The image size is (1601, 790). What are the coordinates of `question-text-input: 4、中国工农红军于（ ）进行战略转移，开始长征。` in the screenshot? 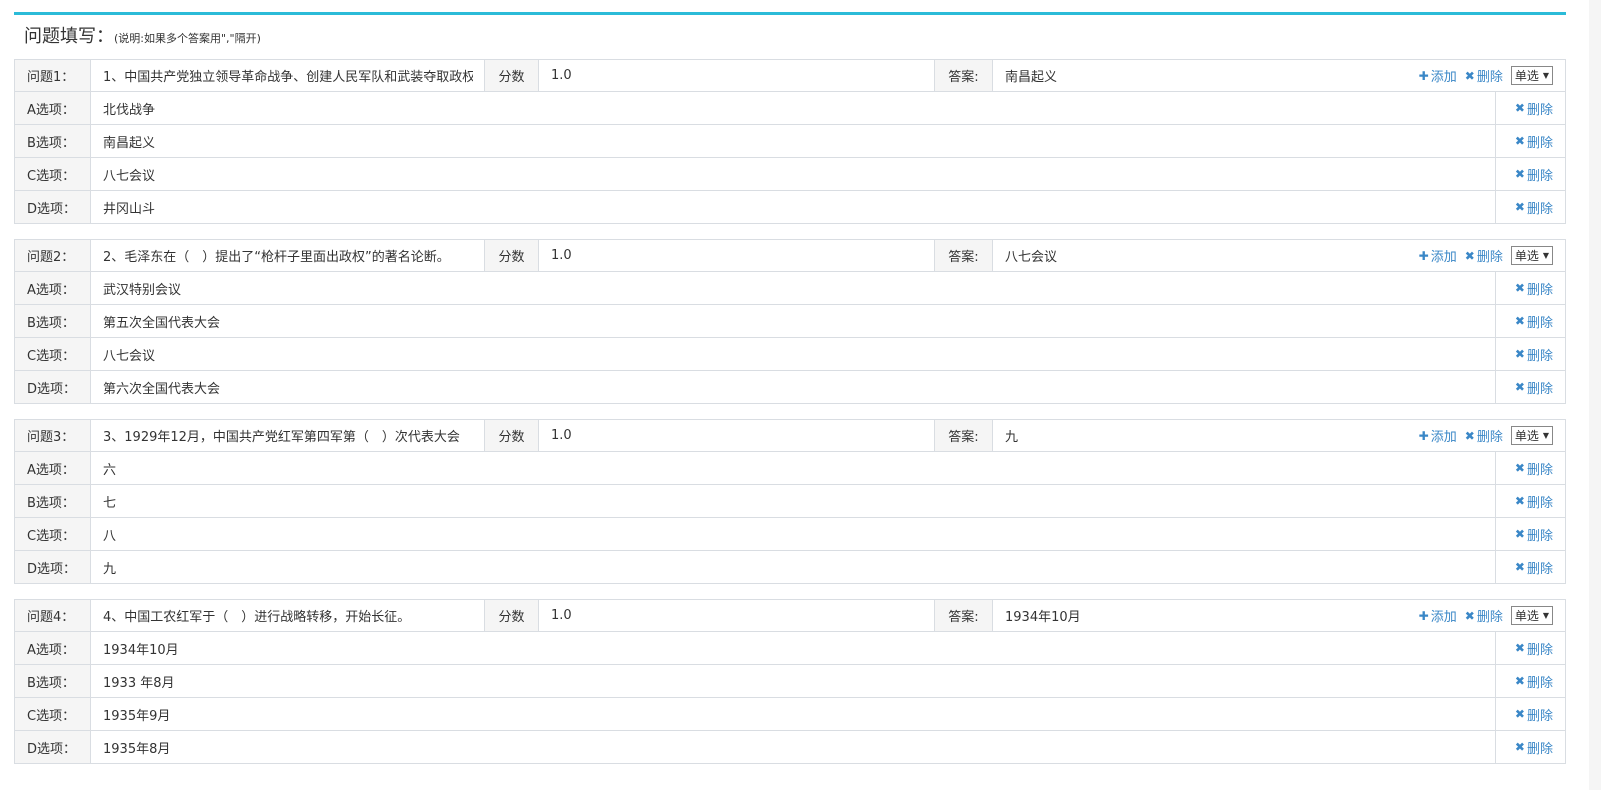 It's located at (288, 615).